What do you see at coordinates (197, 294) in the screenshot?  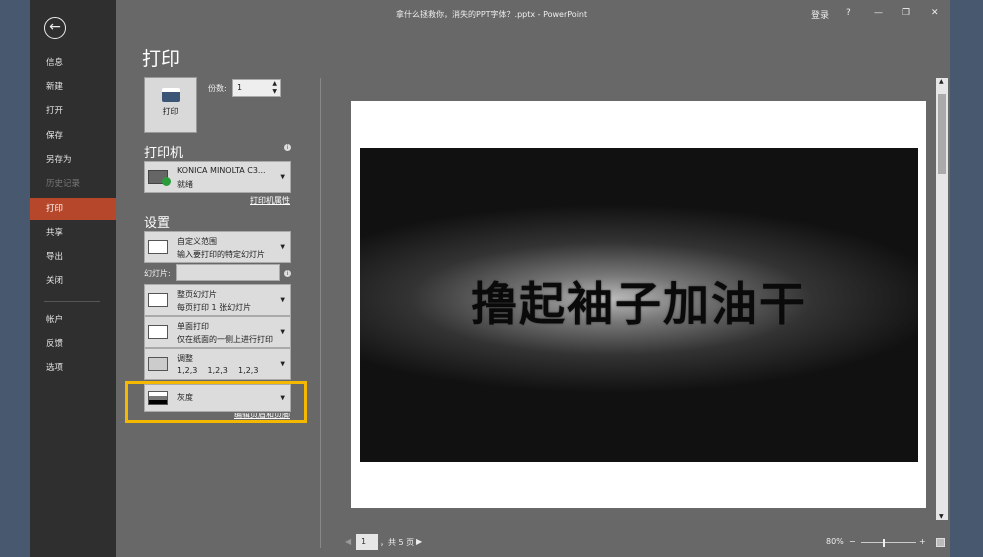 I see `layout-title: 整页幻灯片` at bounding box center [197, 294].